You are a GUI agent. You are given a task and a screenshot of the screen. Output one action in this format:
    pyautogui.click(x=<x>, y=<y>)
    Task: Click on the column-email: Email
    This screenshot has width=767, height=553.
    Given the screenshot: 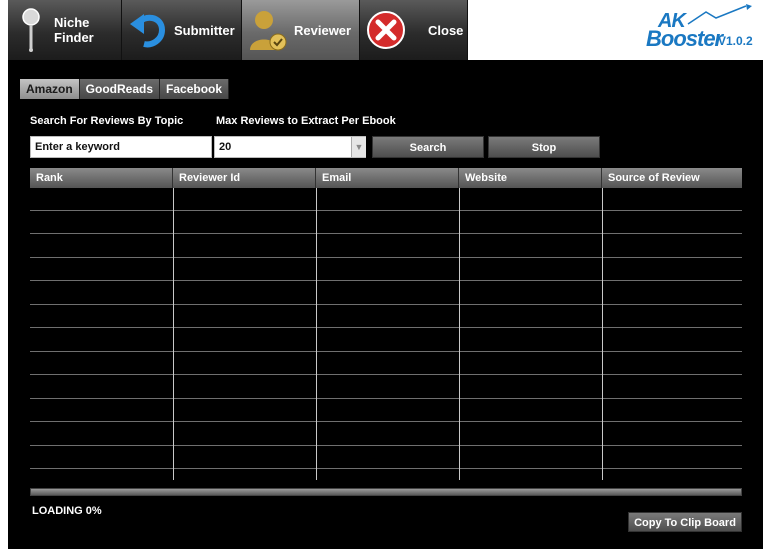 What is the action you would take?
    pyautogui.click(x=387, y=178)
    